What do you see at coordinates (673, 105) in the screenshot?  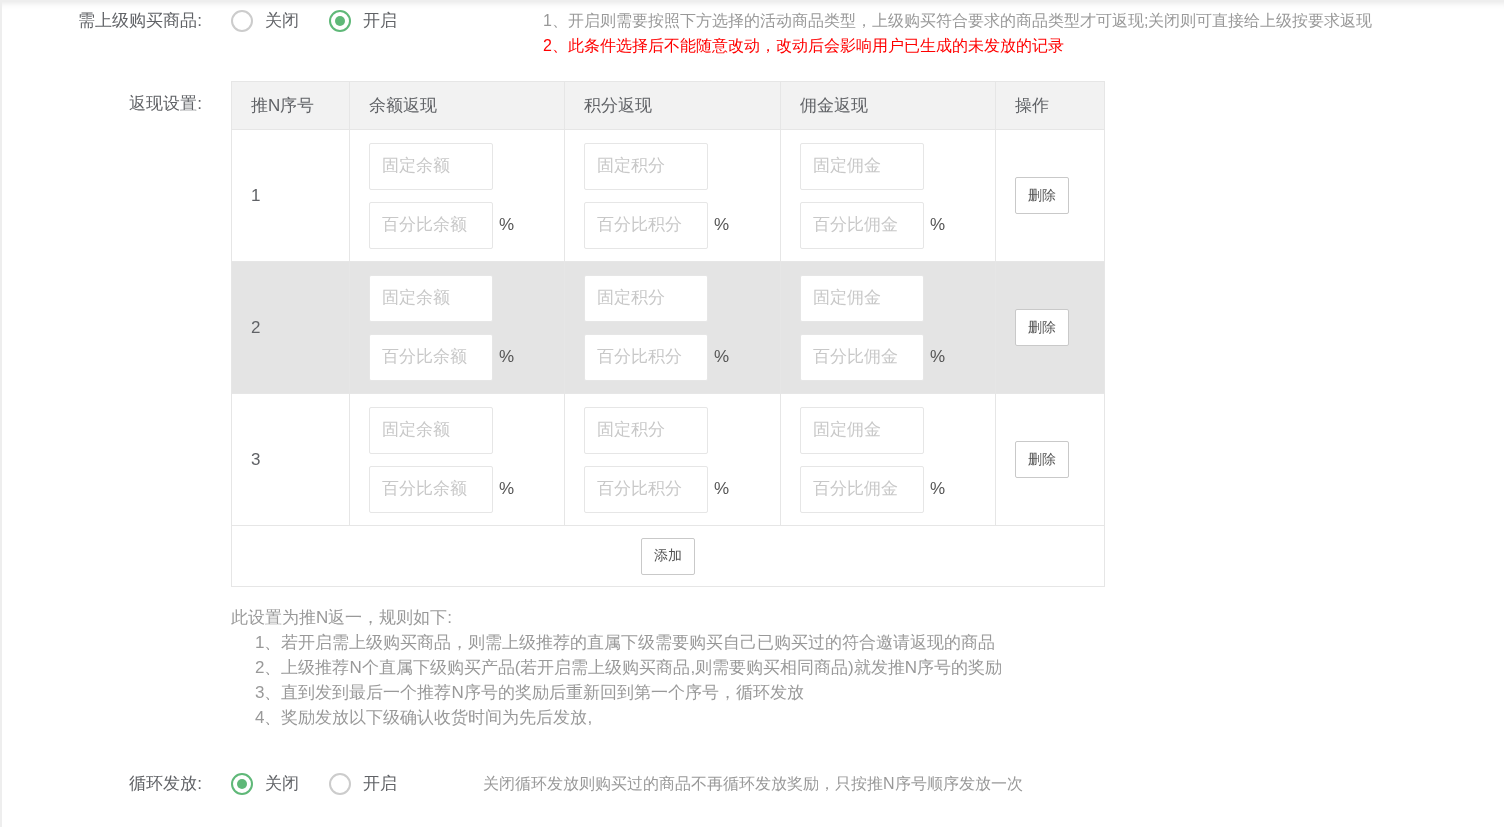 I see `column-header: 积分返现` at bounding box center [673, 105].